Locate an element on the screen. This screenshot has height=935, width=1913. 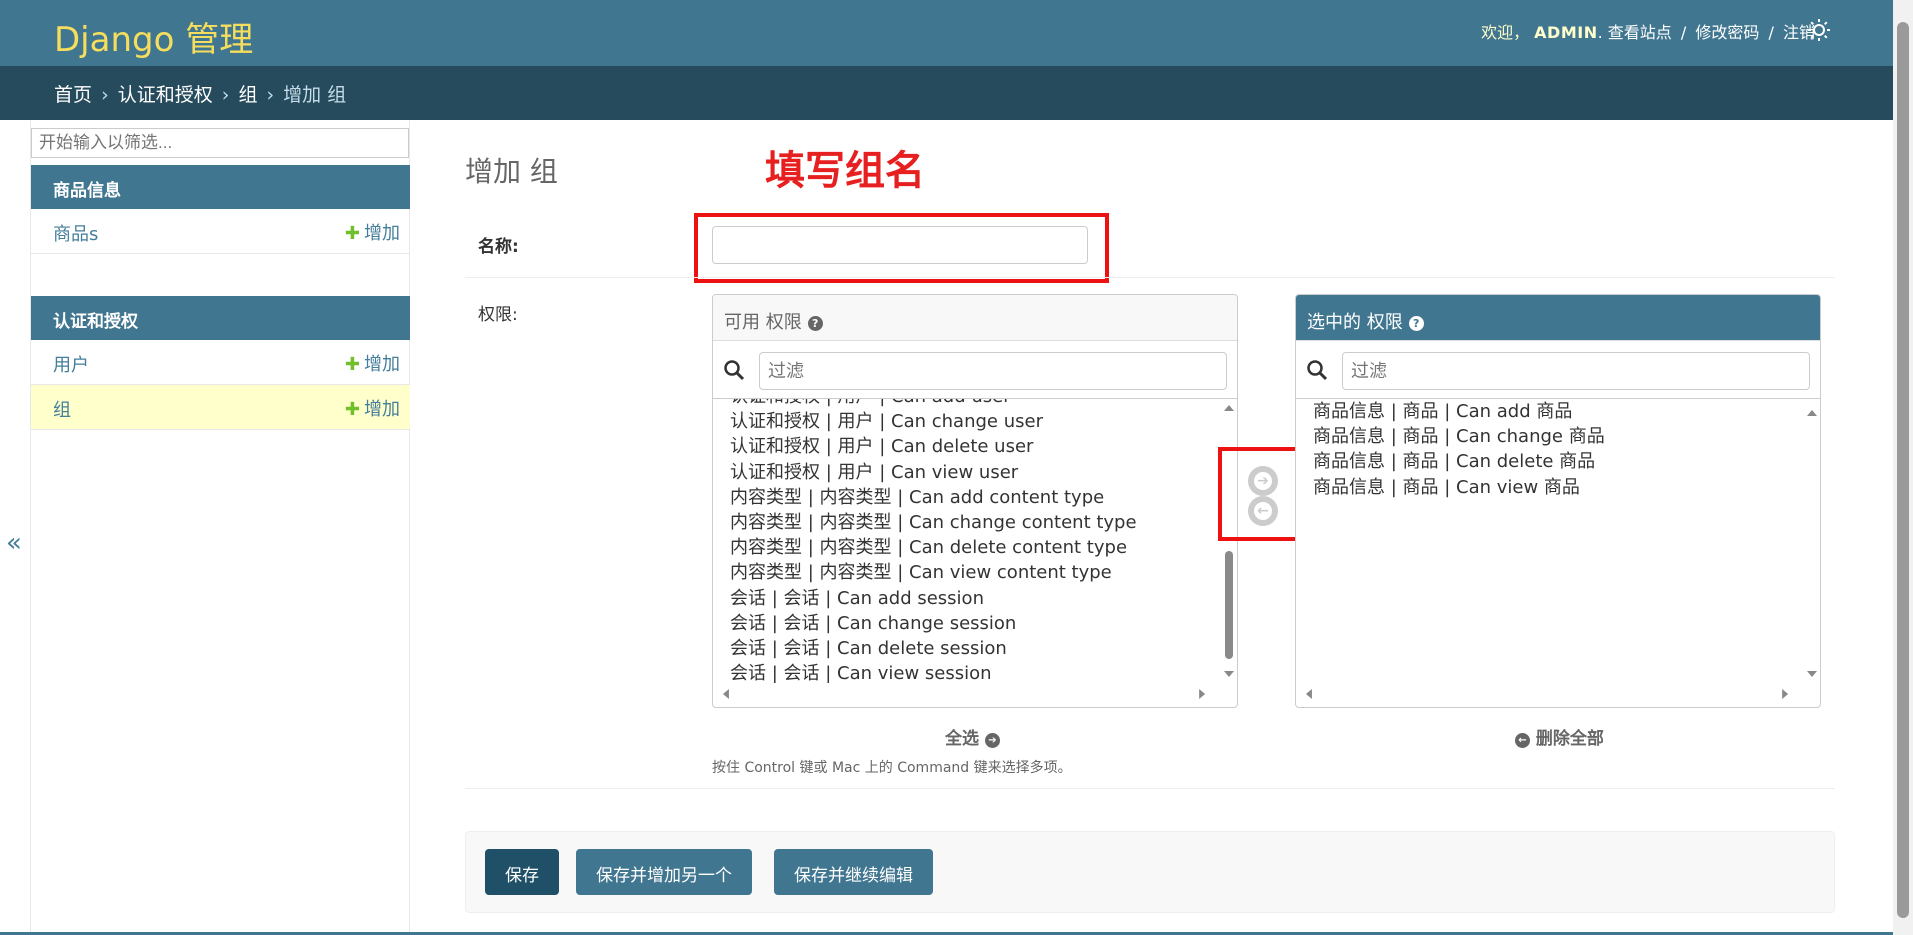
list-item: 商品信息 | 商品 | Can view 商品 is located at coordinates (1559, 487).